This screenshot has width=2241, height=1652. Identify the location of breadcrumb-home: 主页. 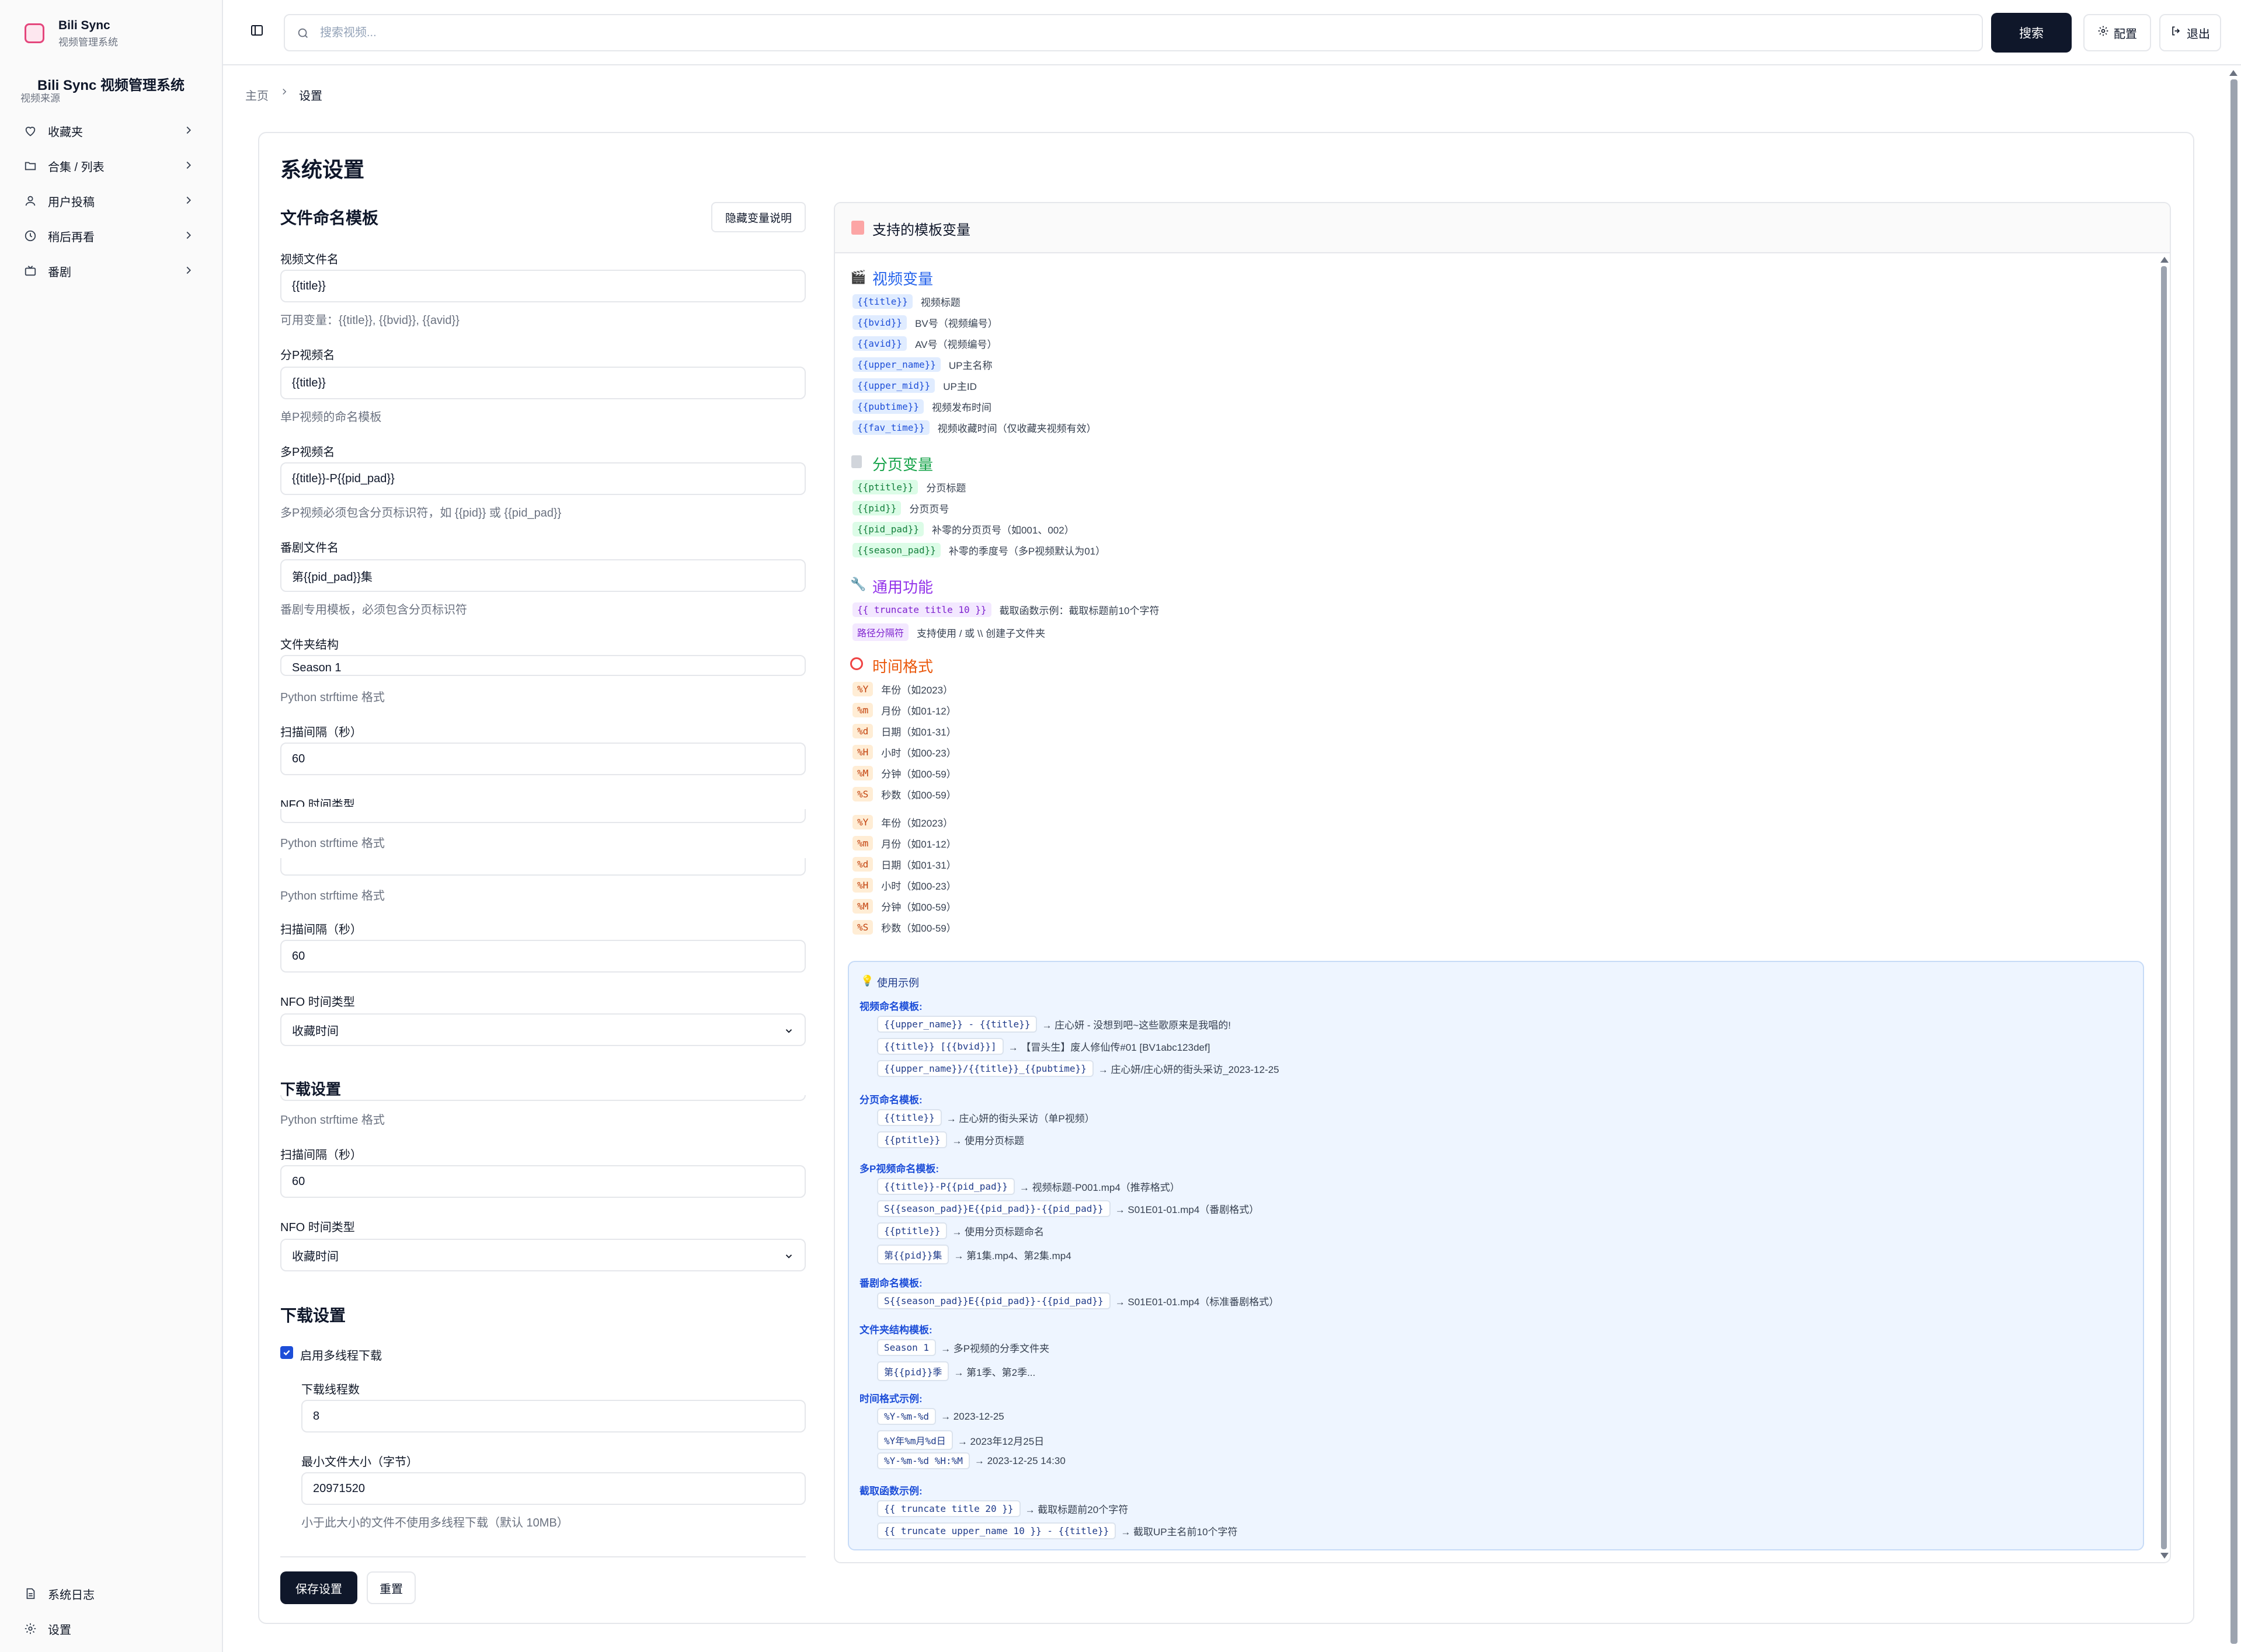
(257, 94).